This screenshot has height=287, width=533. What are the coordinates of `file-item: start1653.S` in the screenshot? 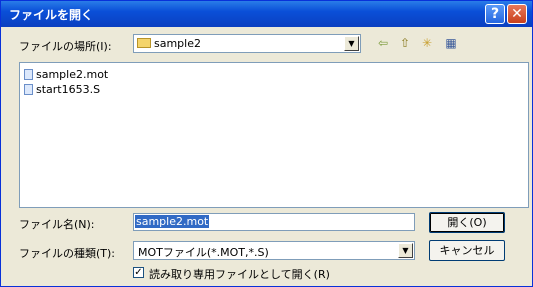 It's located at (62, 90).